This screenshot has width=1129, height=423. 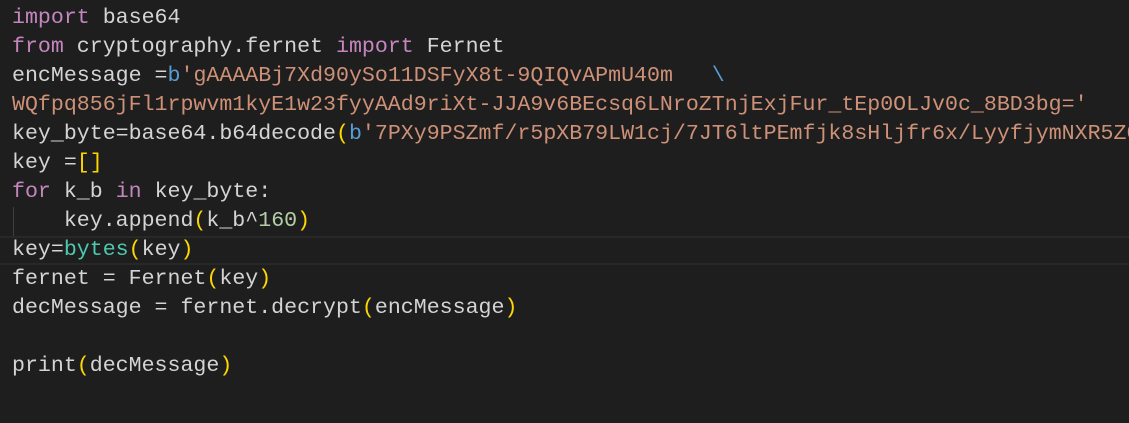 I want to click on code-token: key =, so click(x=44, y=163).